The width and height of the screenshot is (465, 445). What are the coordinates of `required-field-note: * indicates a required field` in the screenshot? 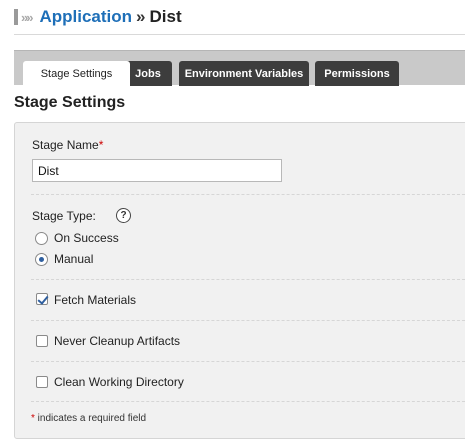 It's located at (88, 418).